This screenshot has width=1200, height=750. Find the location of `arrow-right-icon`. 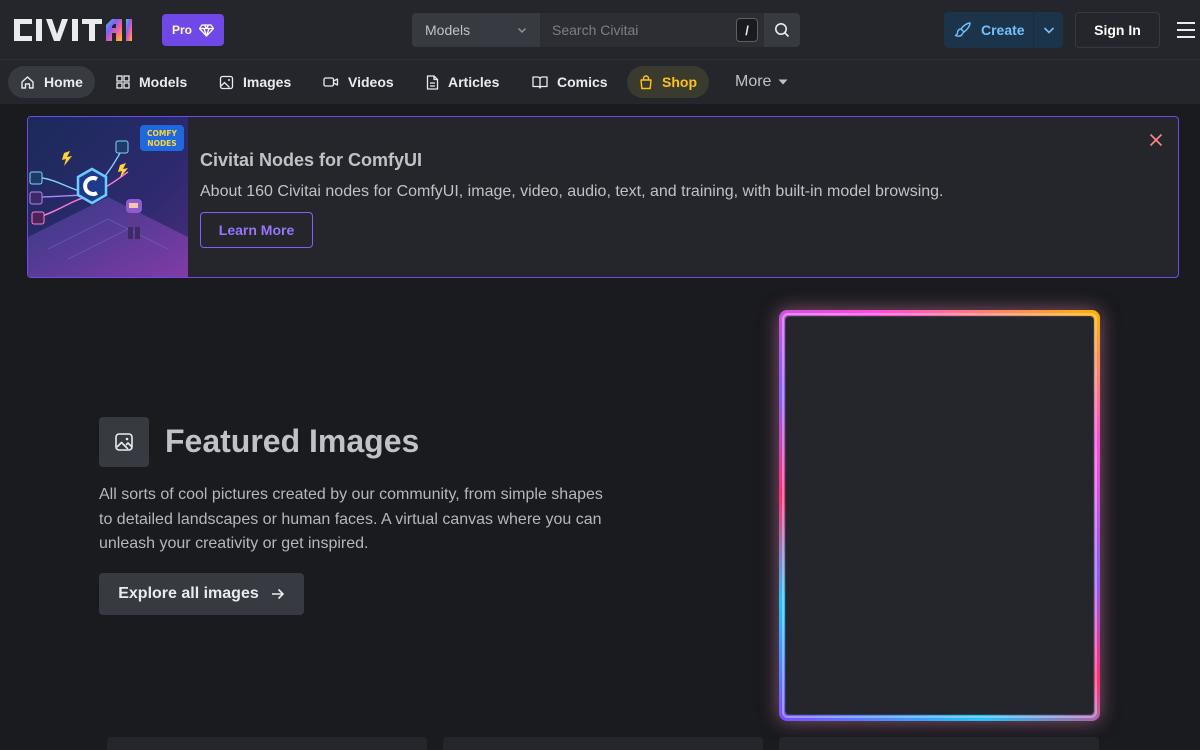

arrow-right-icon is located at coordinates (278, 594).